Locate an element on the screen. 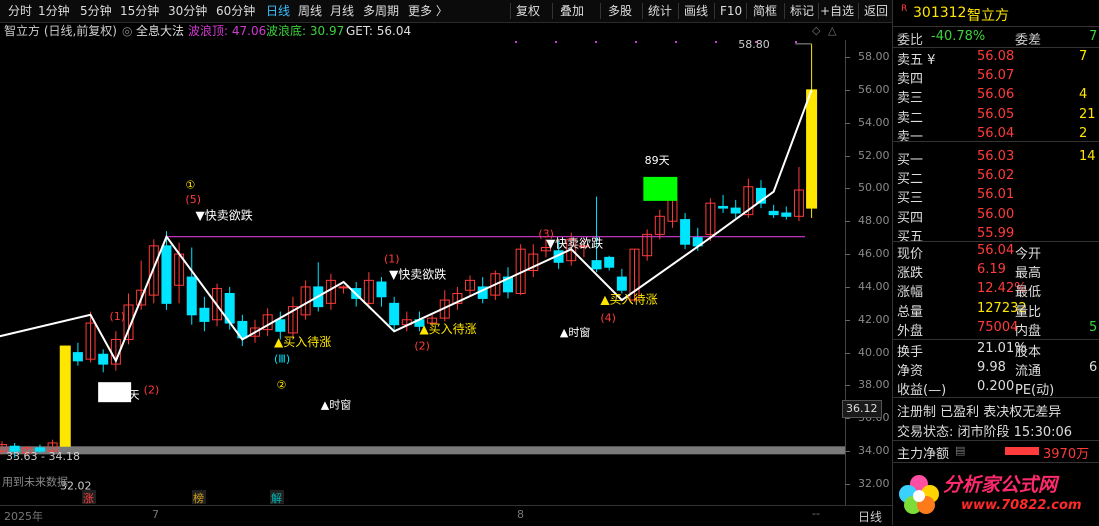  weibi-label: 委比 is located at coordinates (910, 40).